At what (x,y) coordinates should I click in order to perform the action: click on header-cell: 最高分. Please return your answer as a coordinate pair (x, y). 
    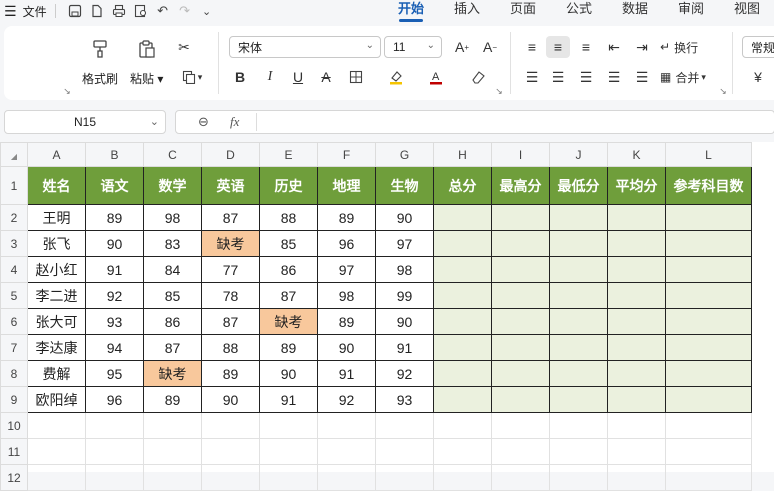
    Looking at the image, I should click on (520, 185).